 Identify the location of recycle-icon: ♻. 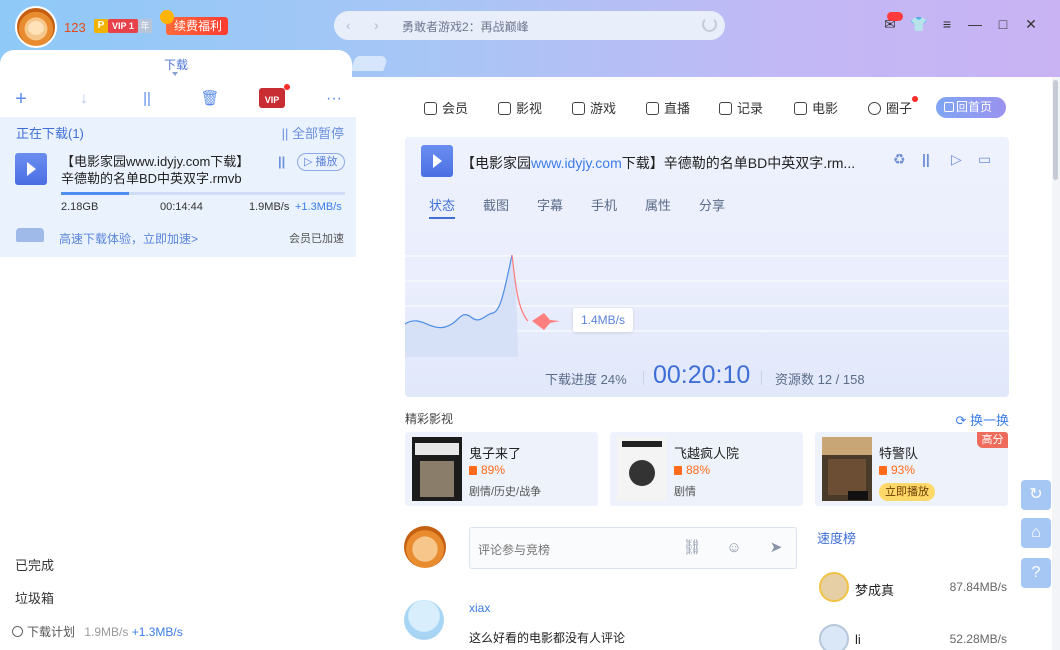
(899, 159).